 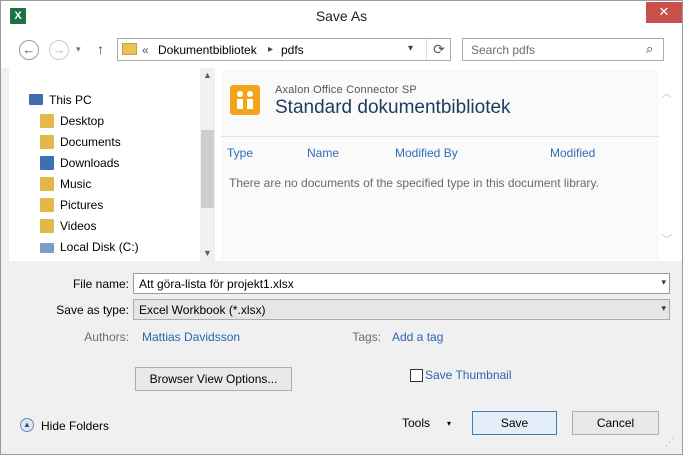 I want to click on recent-locations-dropdown: ▾, so click(x=78, y=49).